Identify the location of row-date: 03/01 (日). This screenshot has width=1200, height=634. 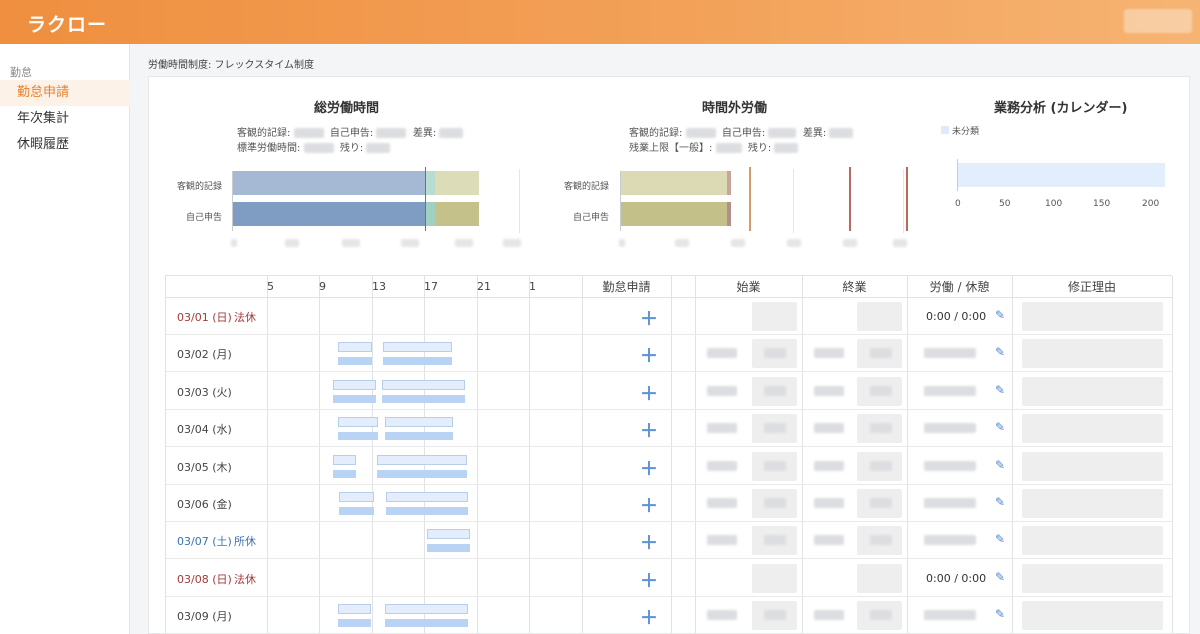
(204, 317).